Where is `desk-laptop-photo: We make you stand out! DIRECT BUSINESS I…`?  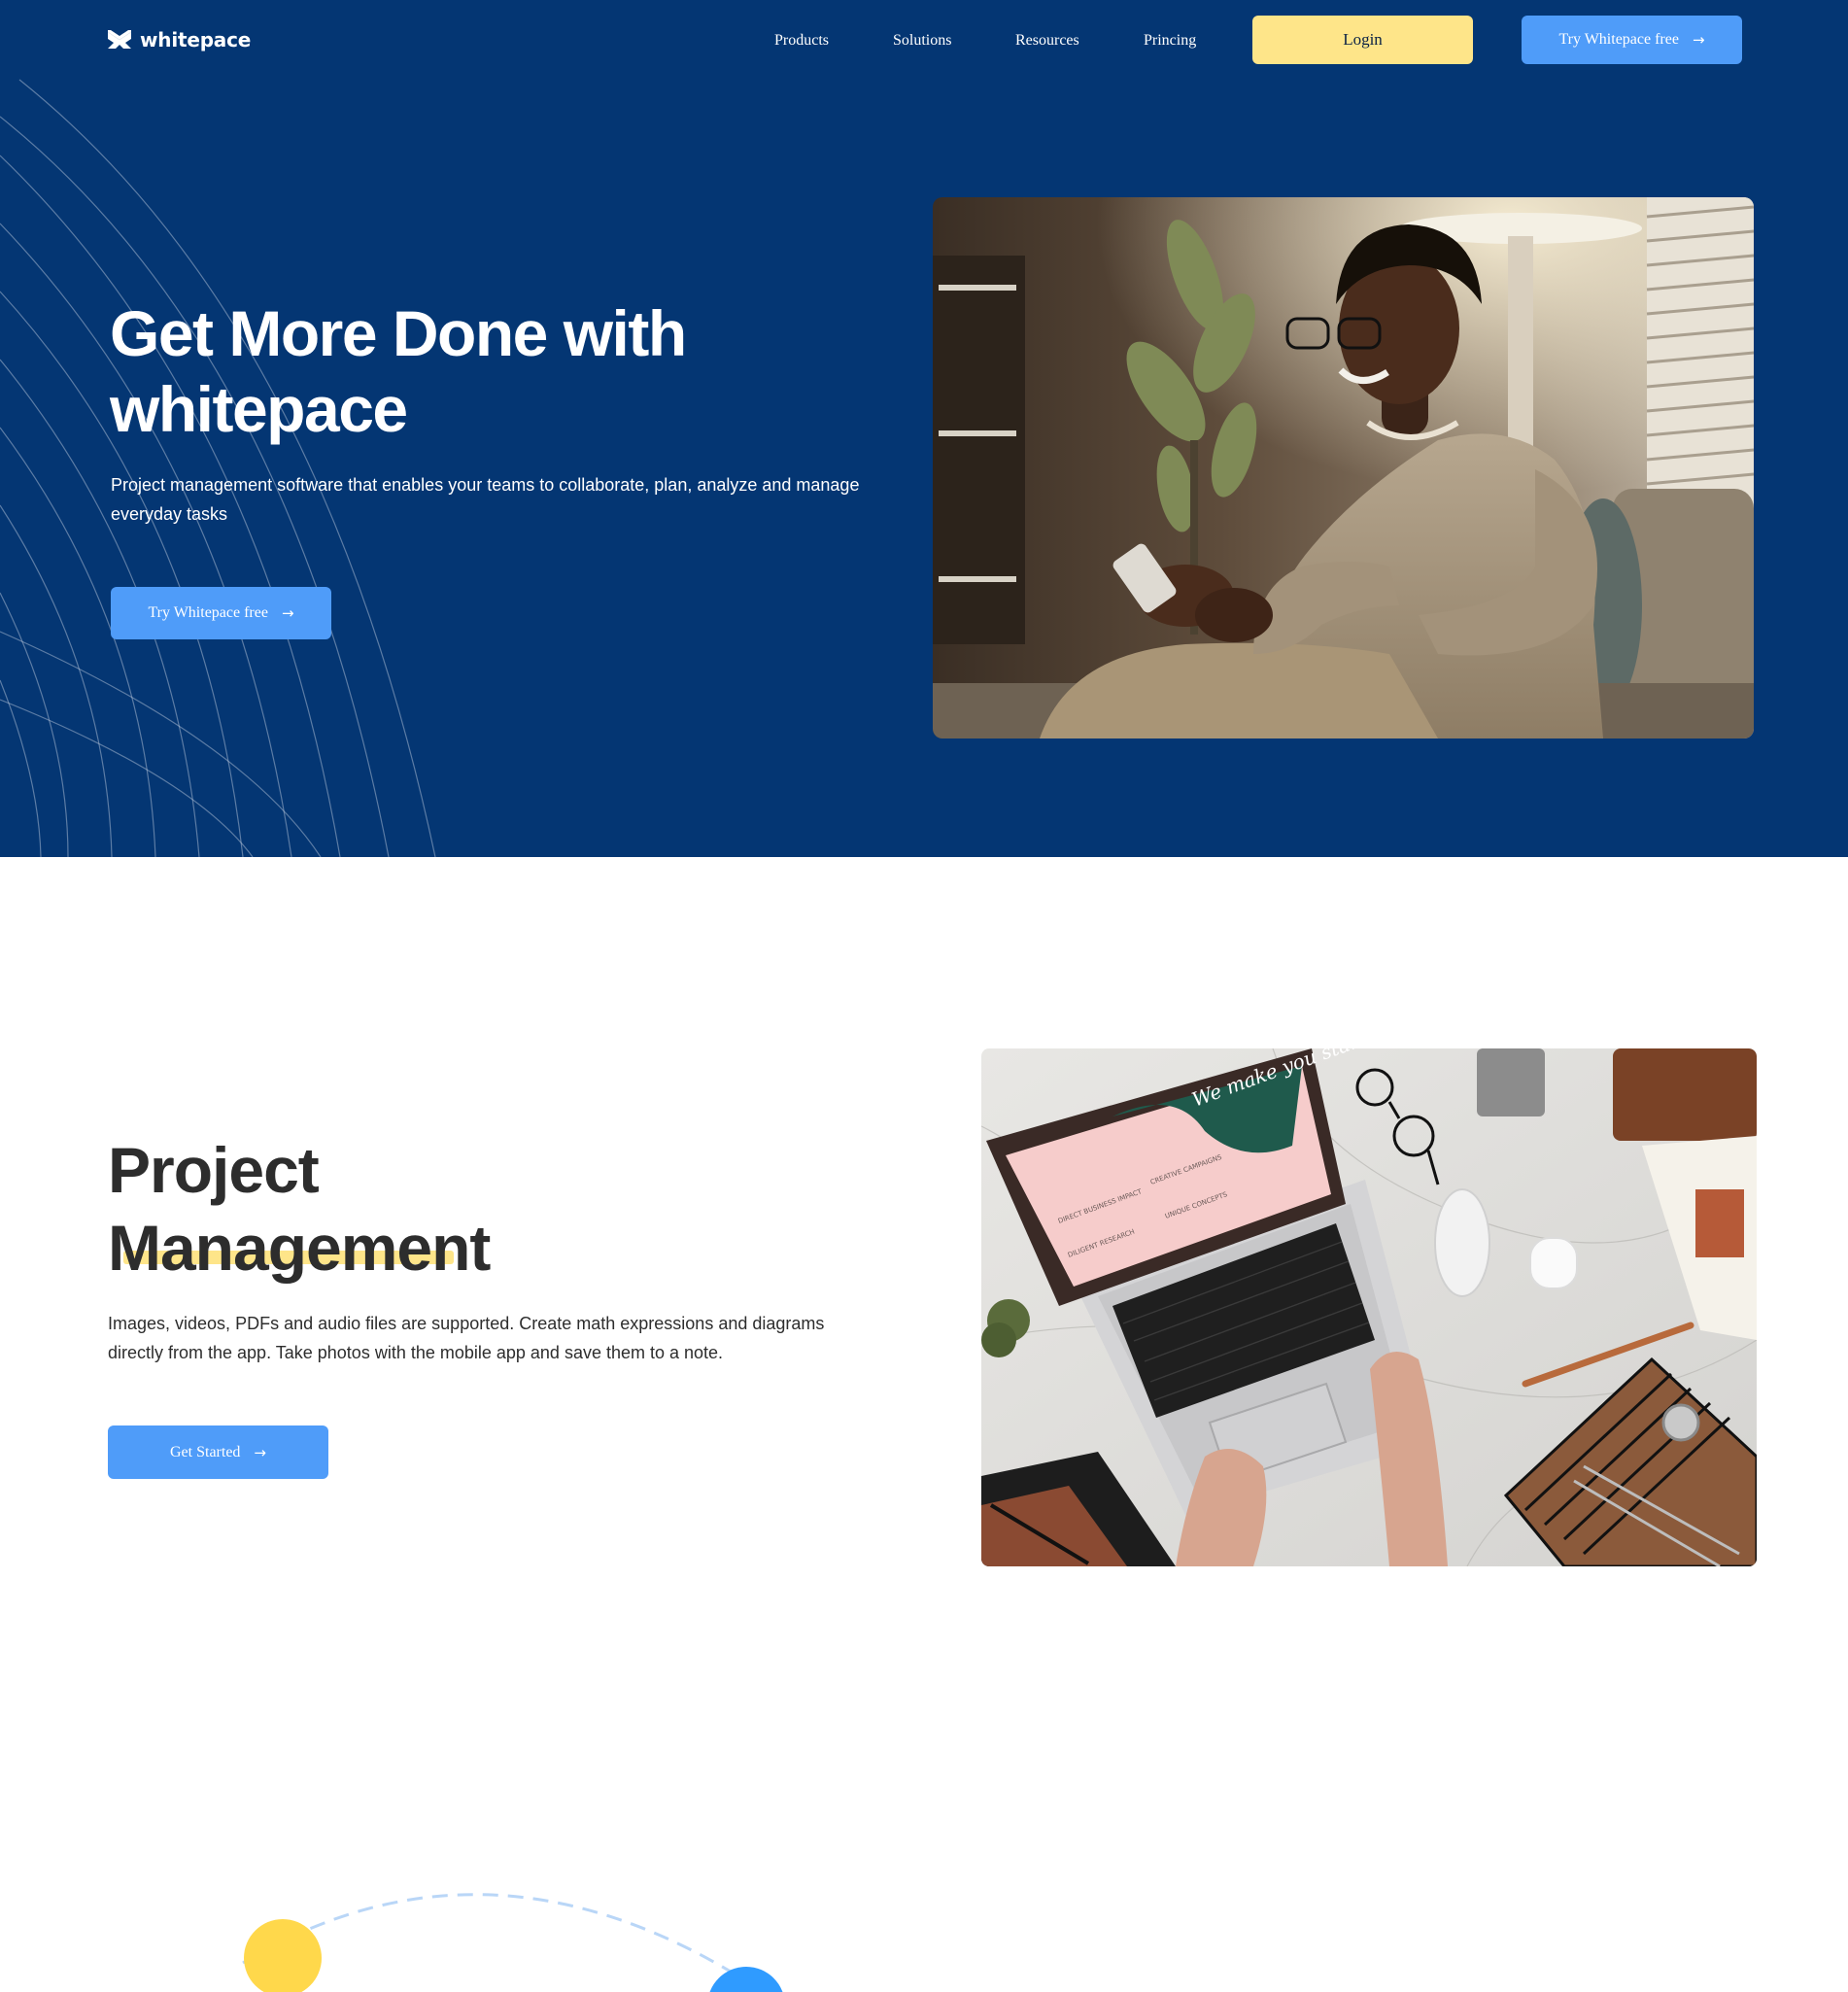
desk-laptop-photo: We make you stand out! DIRECT BUSINESS I… is located at coordinates (1369, 1307).